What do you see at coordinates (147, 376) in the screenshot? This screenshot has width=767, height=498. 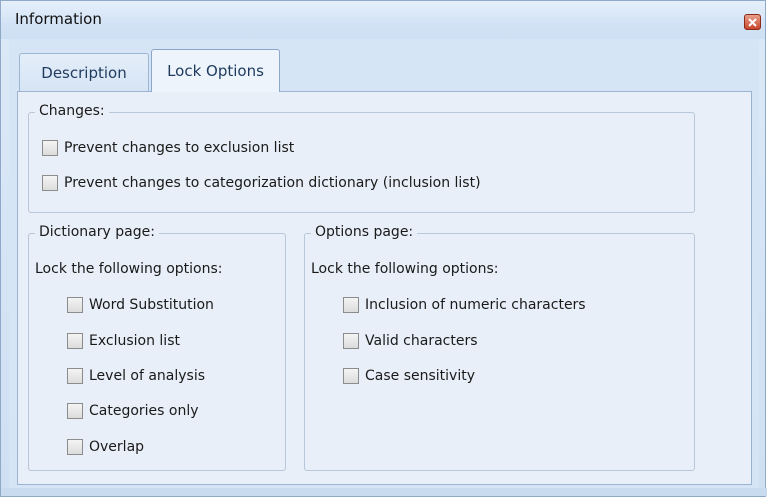 I see `level-of-analysis-label: Level of analysis` at bounding box center [147, 376].